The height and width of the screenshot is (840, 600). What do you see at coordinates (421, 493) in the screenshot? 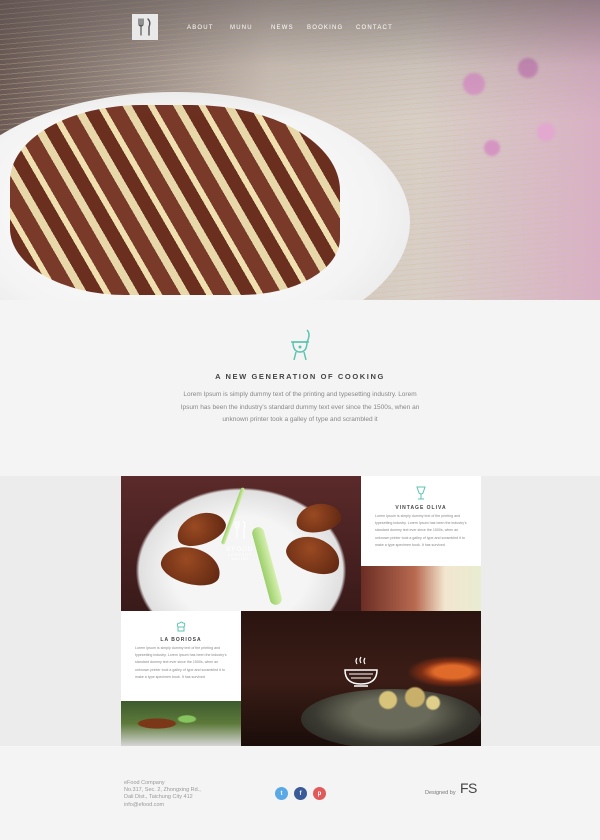
I see `glass-icon` at bounding box center [421, 493].